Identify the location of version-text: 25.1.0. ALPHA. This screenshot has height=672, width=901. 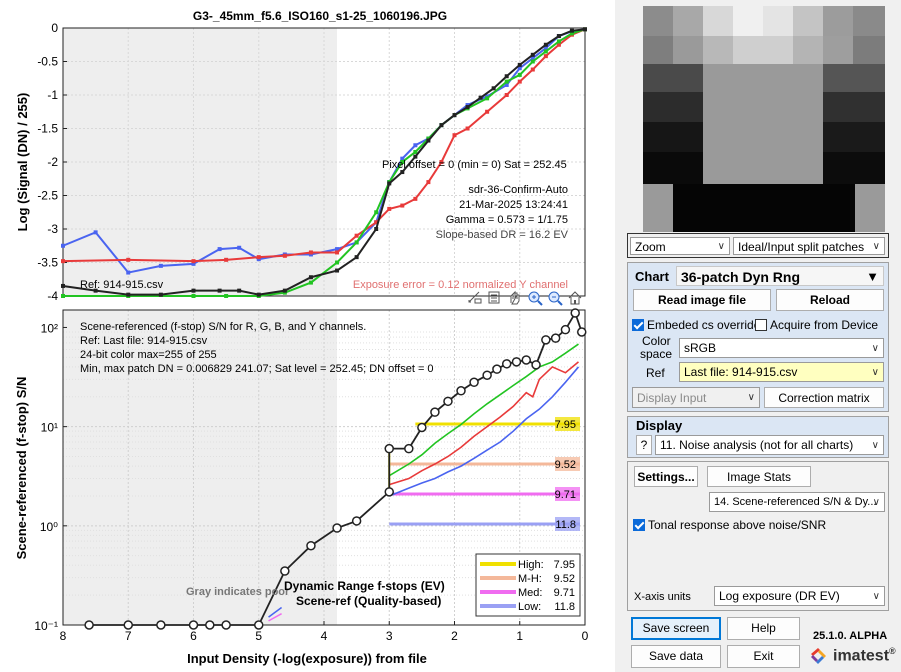
(850, 636).